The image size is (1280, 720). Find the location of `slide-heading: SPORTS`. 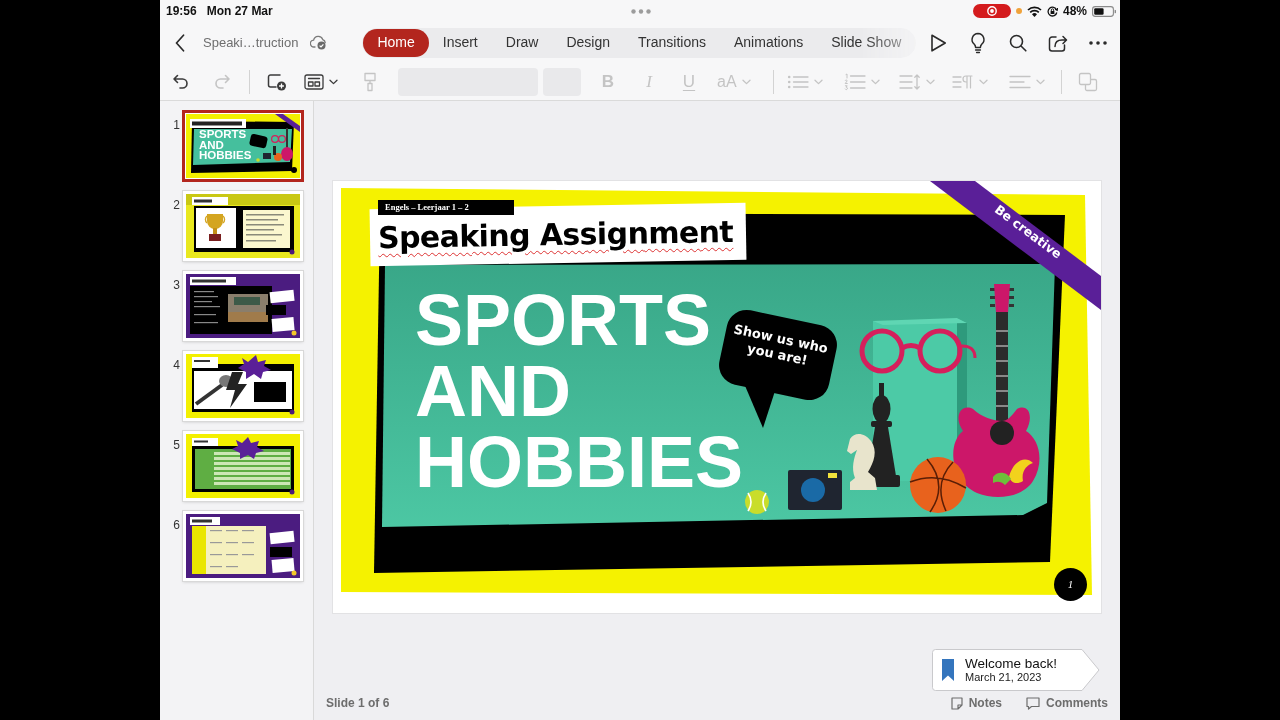

slide-heading: SPORTS is located at coordinates (563, 320).